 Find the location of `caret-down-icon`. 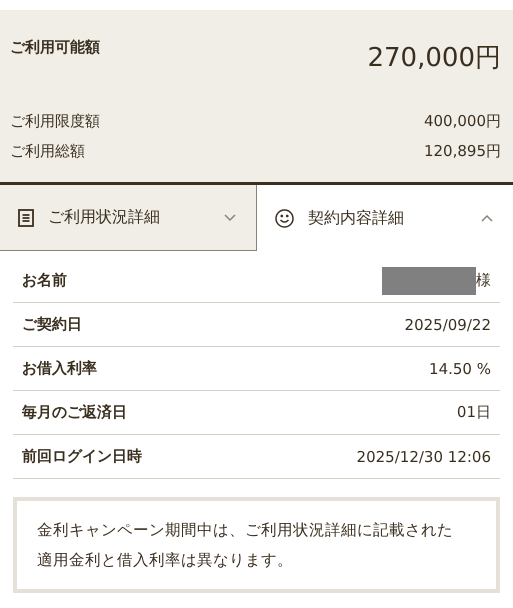

caret-down-icon is located at coordinates (230, 218).